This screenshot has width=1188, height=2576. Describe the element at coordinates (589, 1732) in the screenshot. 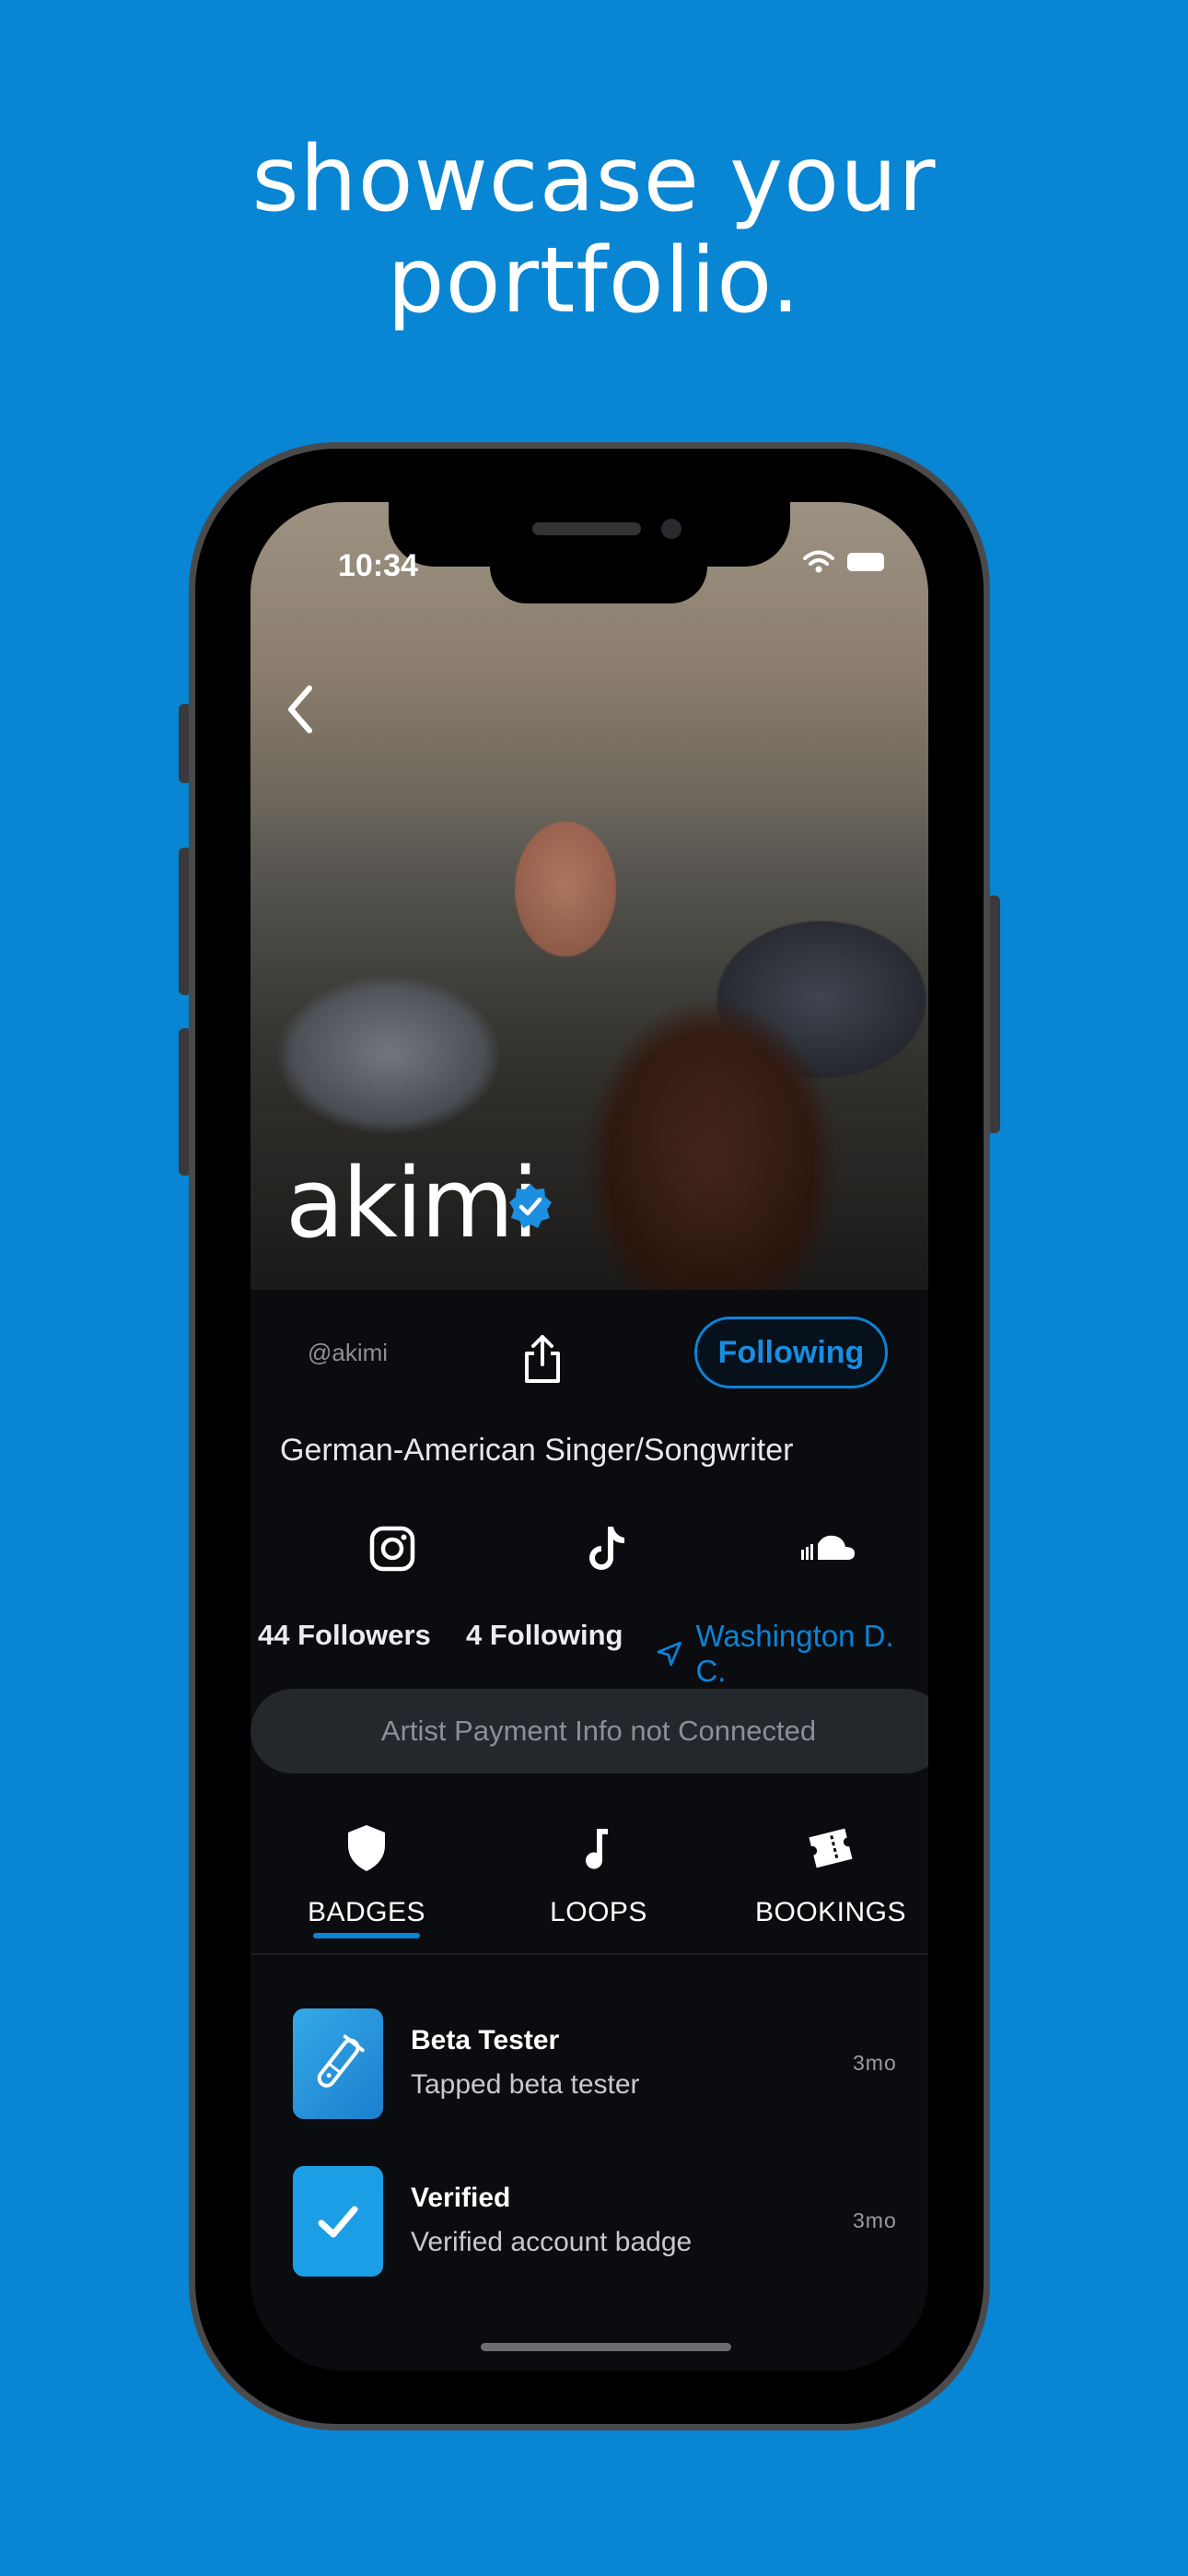

I see `payment-info-notice: Artist Payment Info not Connected` at that location.